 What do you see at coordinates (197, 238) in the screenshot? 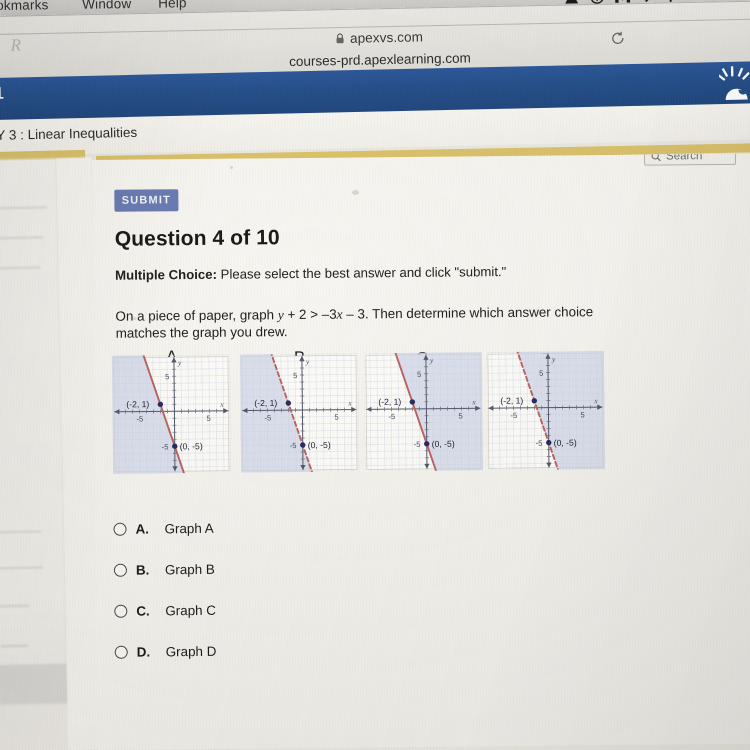
I see `page-title: Question 4 of 10` at bounding box center [197, 238].